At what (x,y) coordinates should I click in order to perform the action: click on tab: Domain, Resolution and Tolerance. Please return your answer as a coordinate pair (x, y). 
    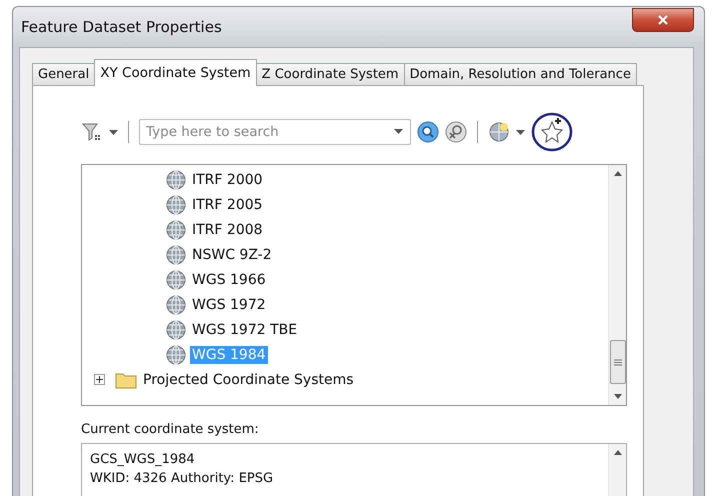
    Looking at the image, I should click on (520, 74).